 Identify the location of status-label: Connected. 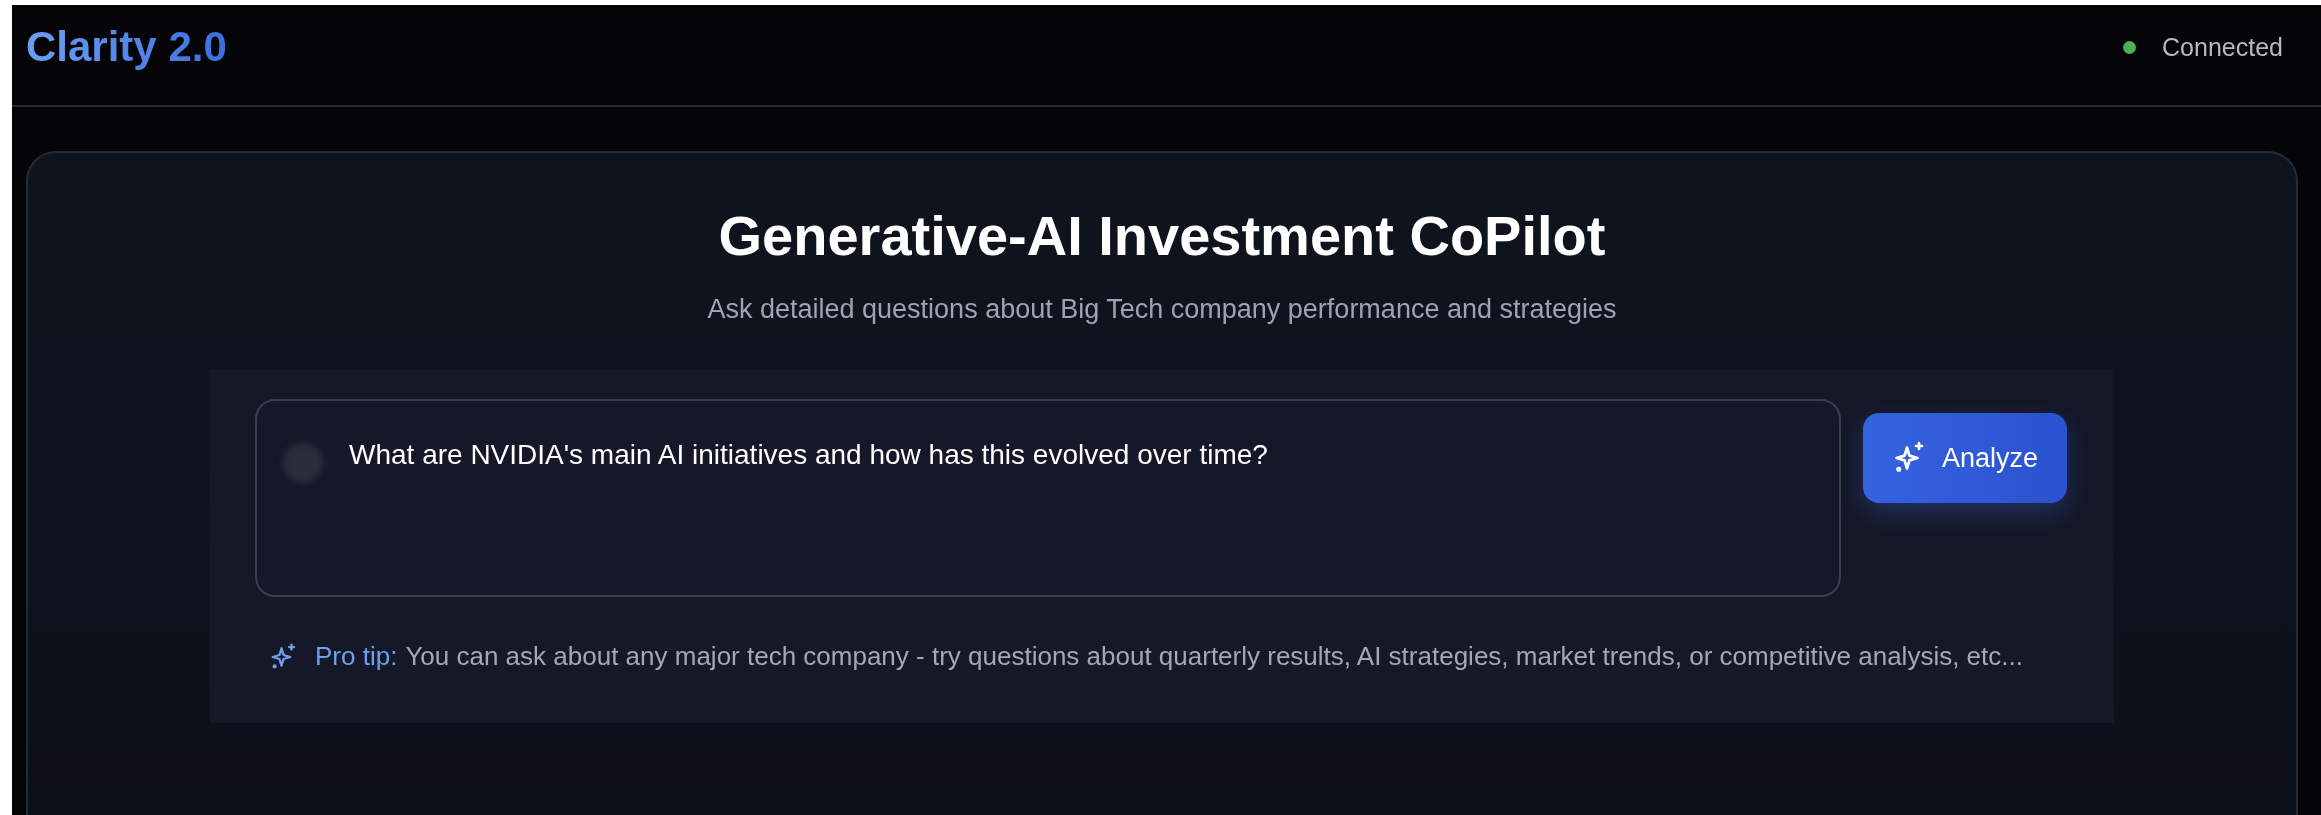
(2222, 47).